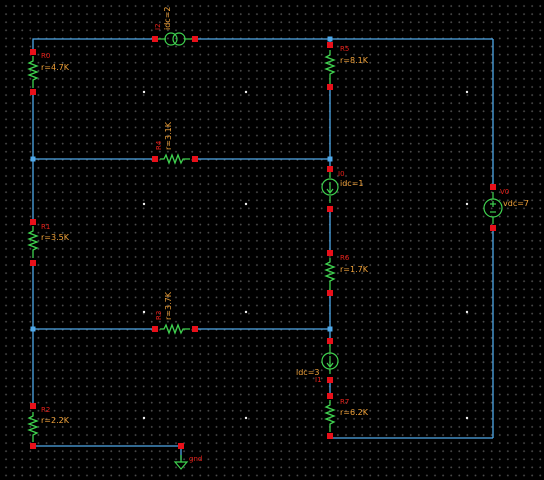 Image resolution: width=544 pixels, height=480 pixels. Describe the element at coordinates (516, 203) in the screenshot. I see `v0-value: vdc=7` at that location.